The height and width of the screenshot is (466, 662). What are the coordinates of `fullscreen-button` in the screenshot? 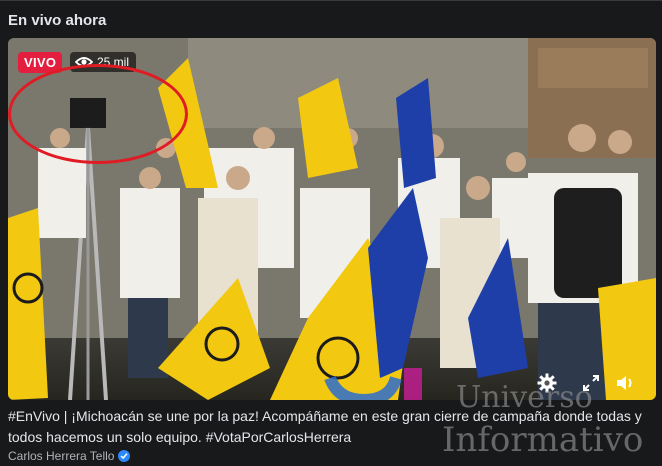 It's located at (591, 383).